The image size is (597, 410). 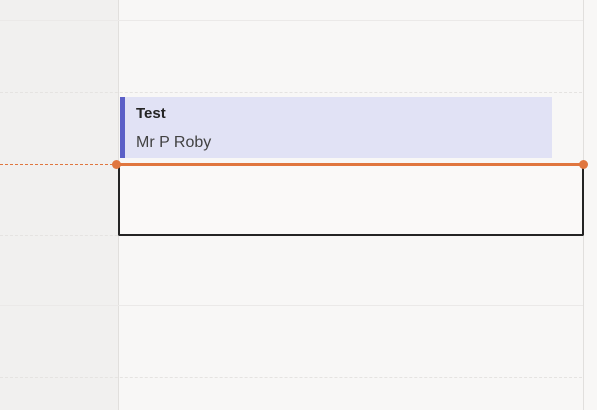 What do you see at coordinates (59, 164) in the screenshot?
I see `current-time-line-gutter` at bounding box center [59, 164].